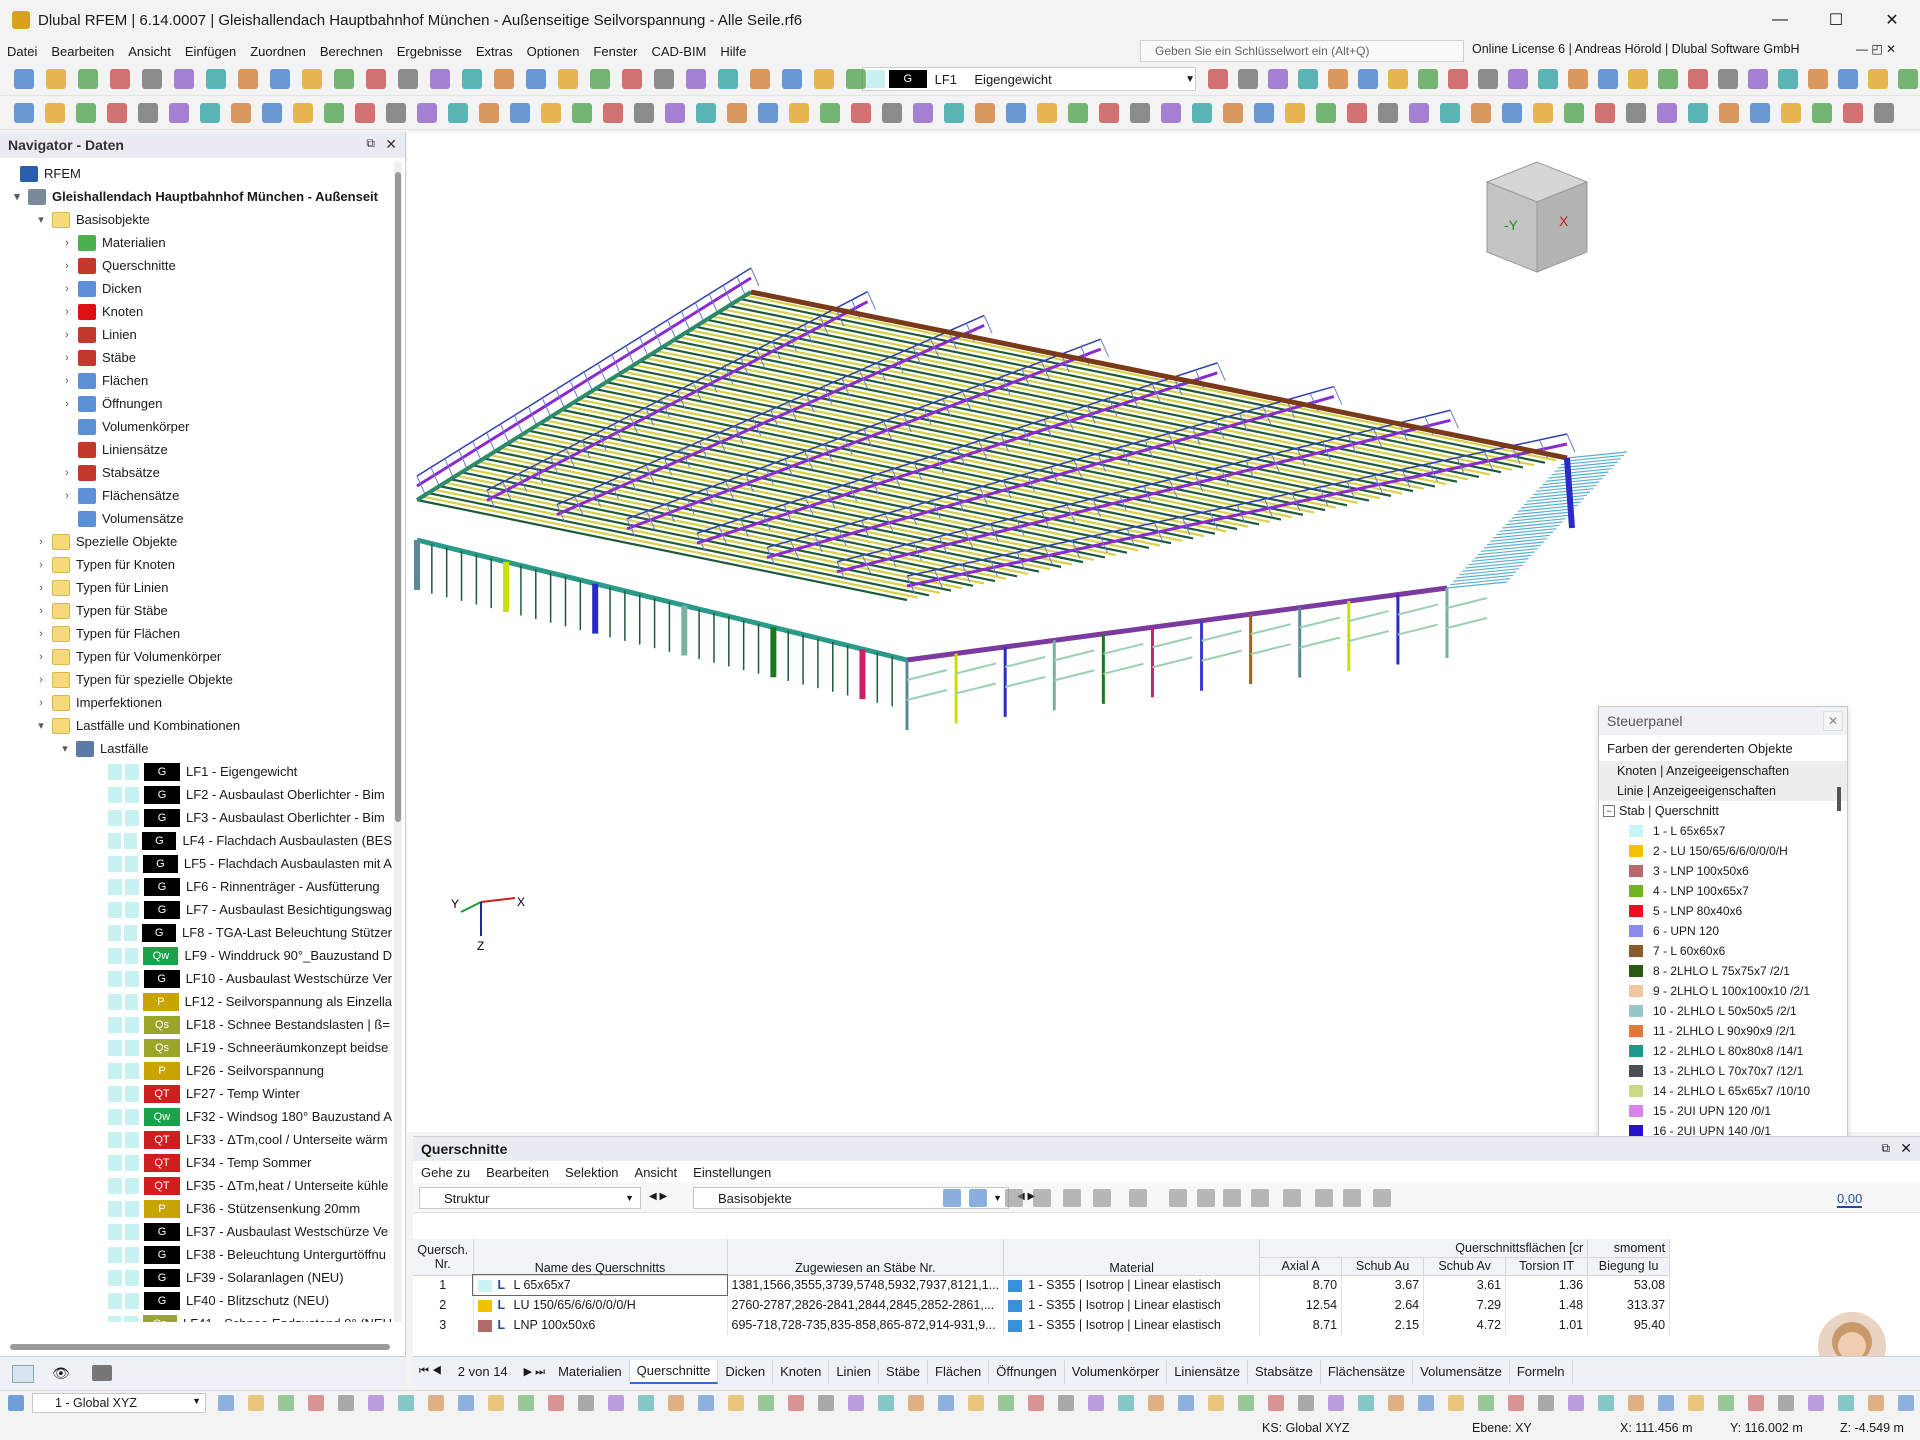  Describe the element at coordinates (445, 1172) in the screenshot. I see `table-menu-item: Gehe zu` at that location.